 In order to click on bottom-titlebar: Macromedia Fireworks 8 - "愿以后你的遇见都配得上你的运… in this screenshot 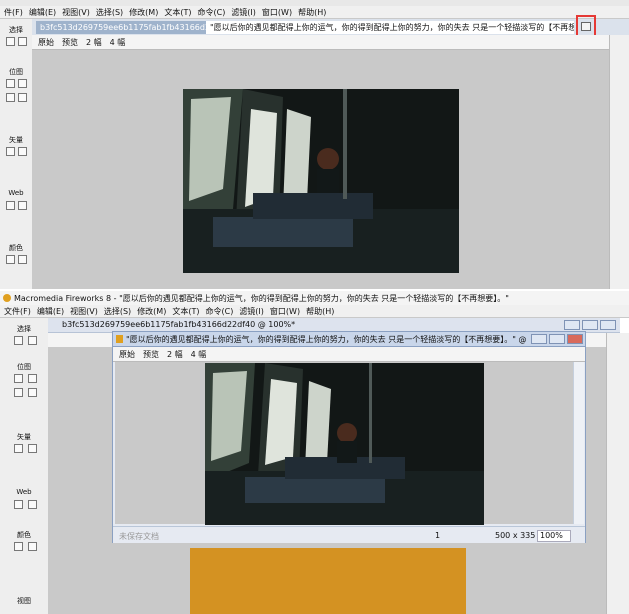, I will do `click(314, 298)`.